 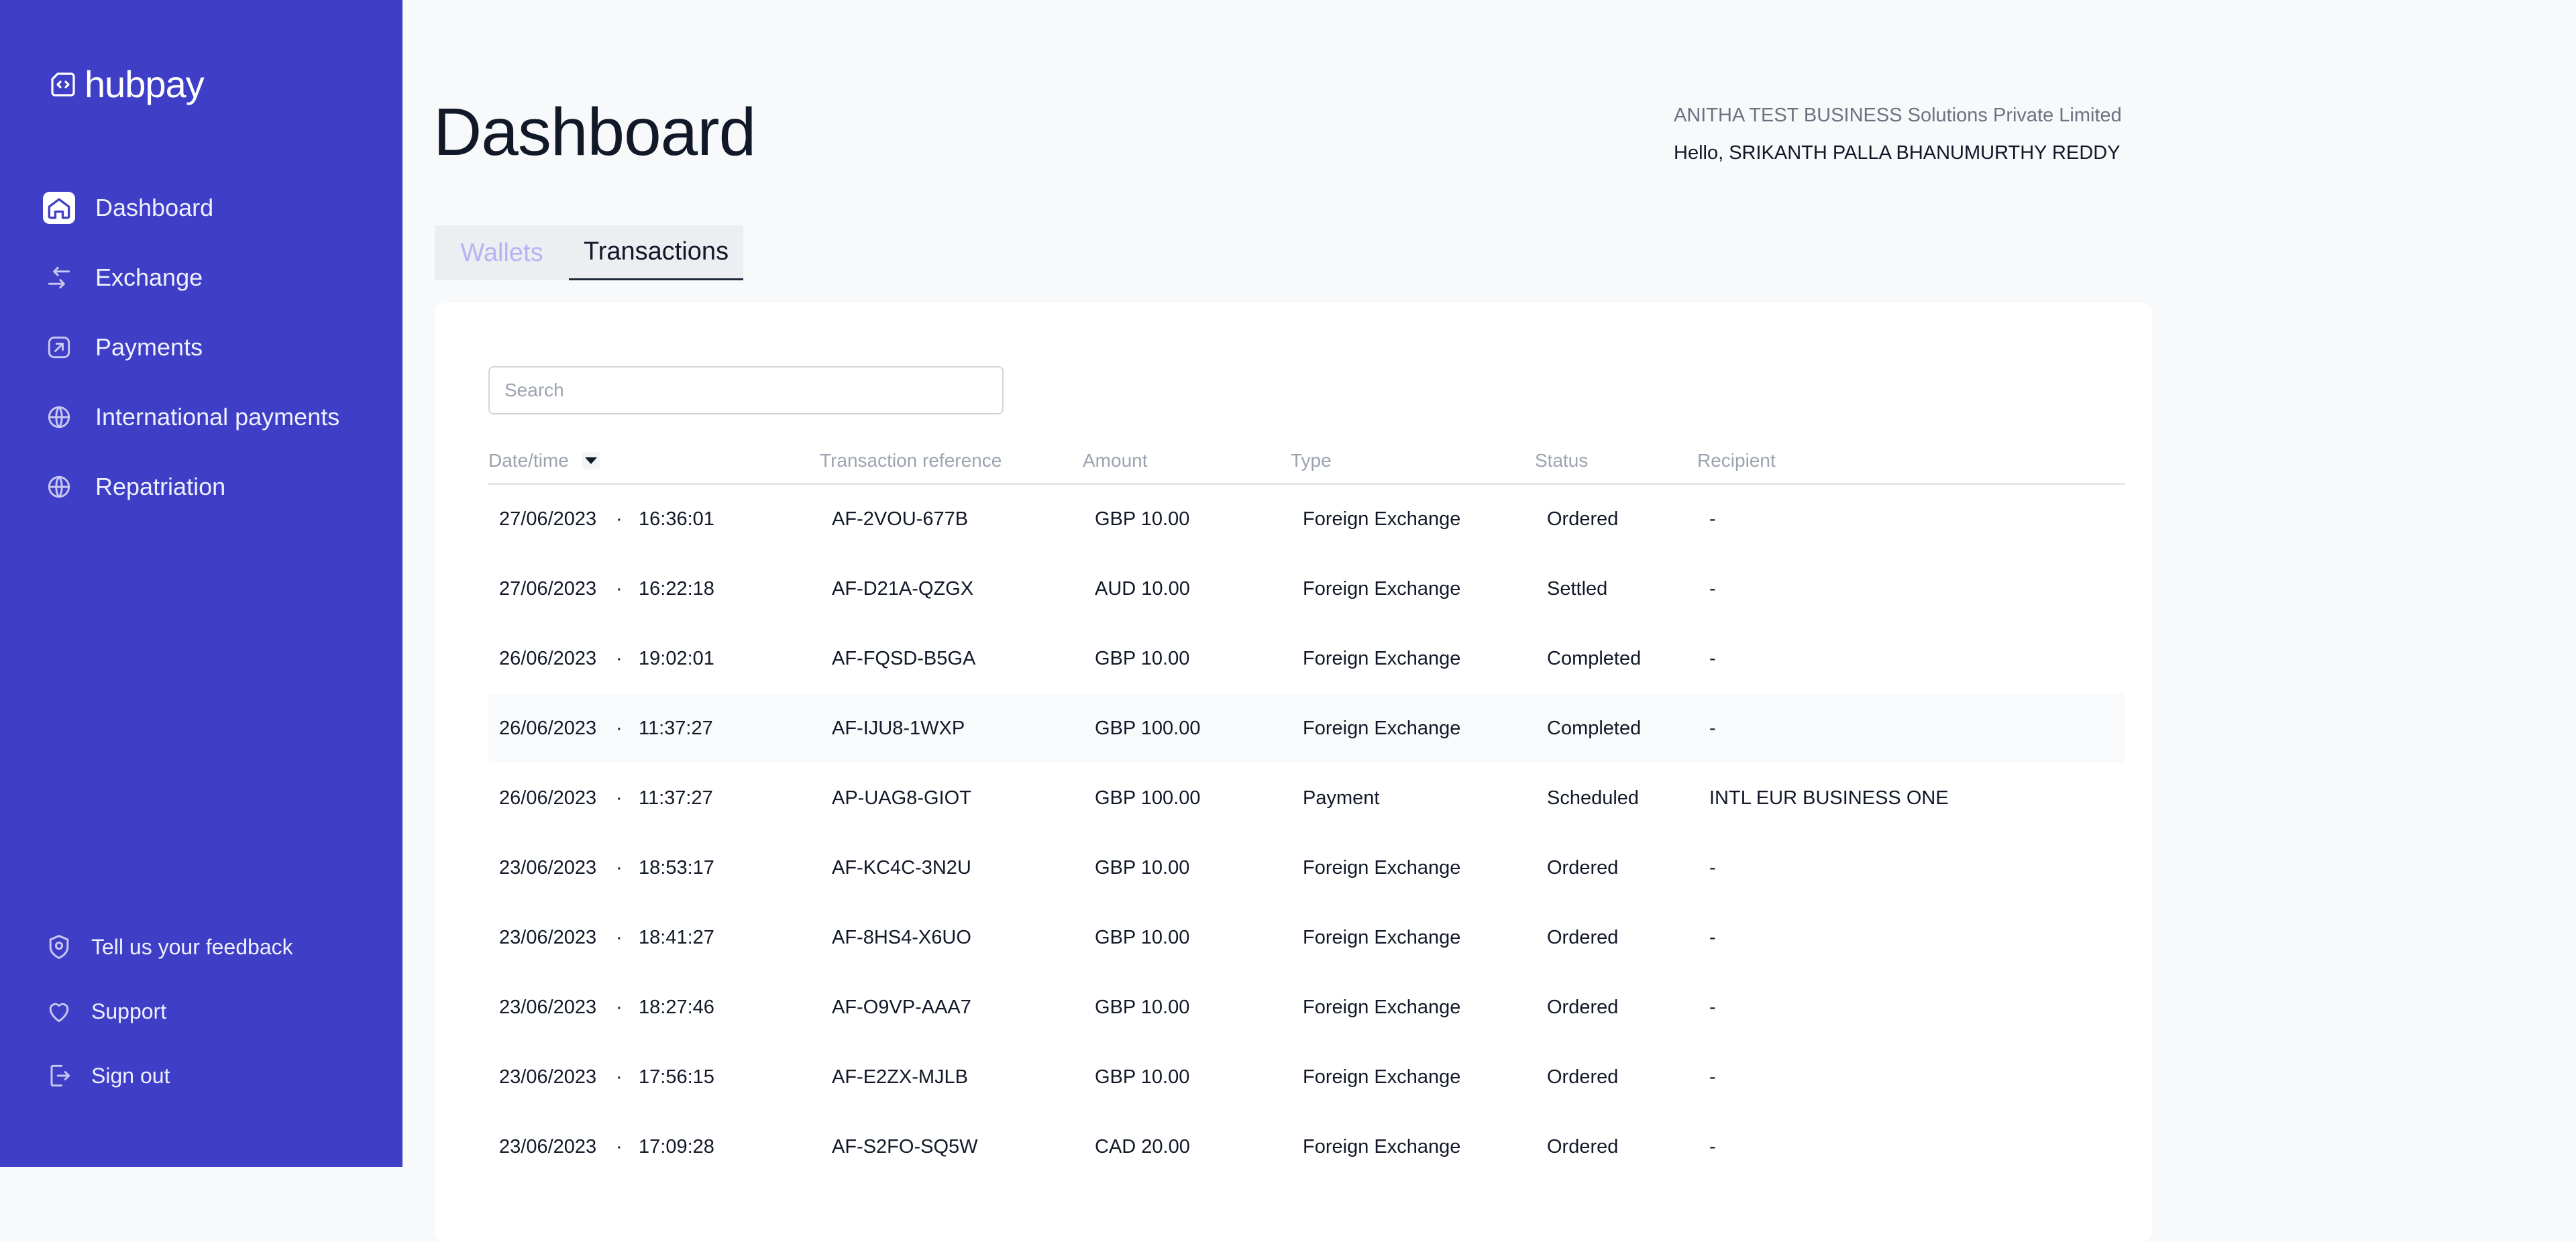 What do you see at coordinates (904, 658) in the screenshot?
I see `cell-reference: AF-FQSD-B5GA` at bounding box center [904, 658].